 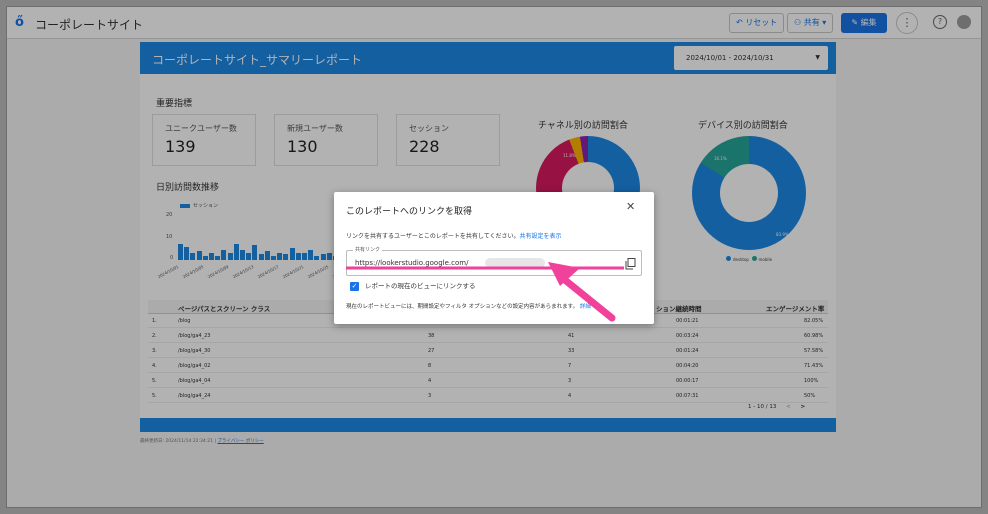 What do you see at coordinates (454, 236) in the screenshot?
I see `dialog-description: リンクを共有するユーザーとこのレポートを共有してください。共有設定を表示` at bounding box center [454, 236].